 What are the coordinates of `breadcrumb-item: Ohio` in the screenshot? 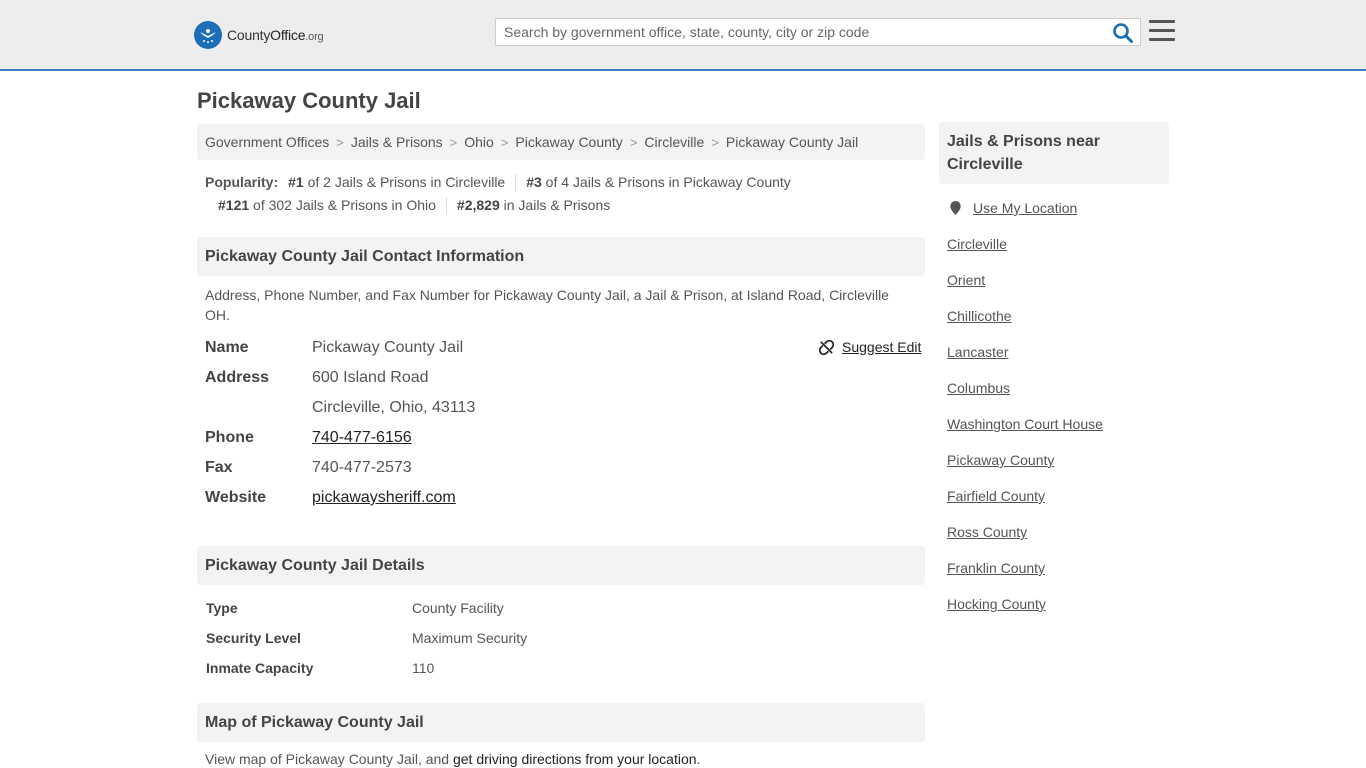 It's located at (479, 142).